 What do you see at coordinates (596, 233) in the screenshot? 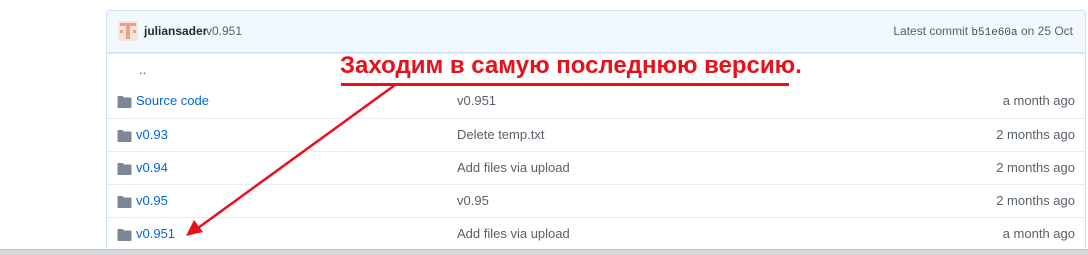
I see `file-row: v0.951 Add files via upload a month ago` at bounding box center [596, 233].